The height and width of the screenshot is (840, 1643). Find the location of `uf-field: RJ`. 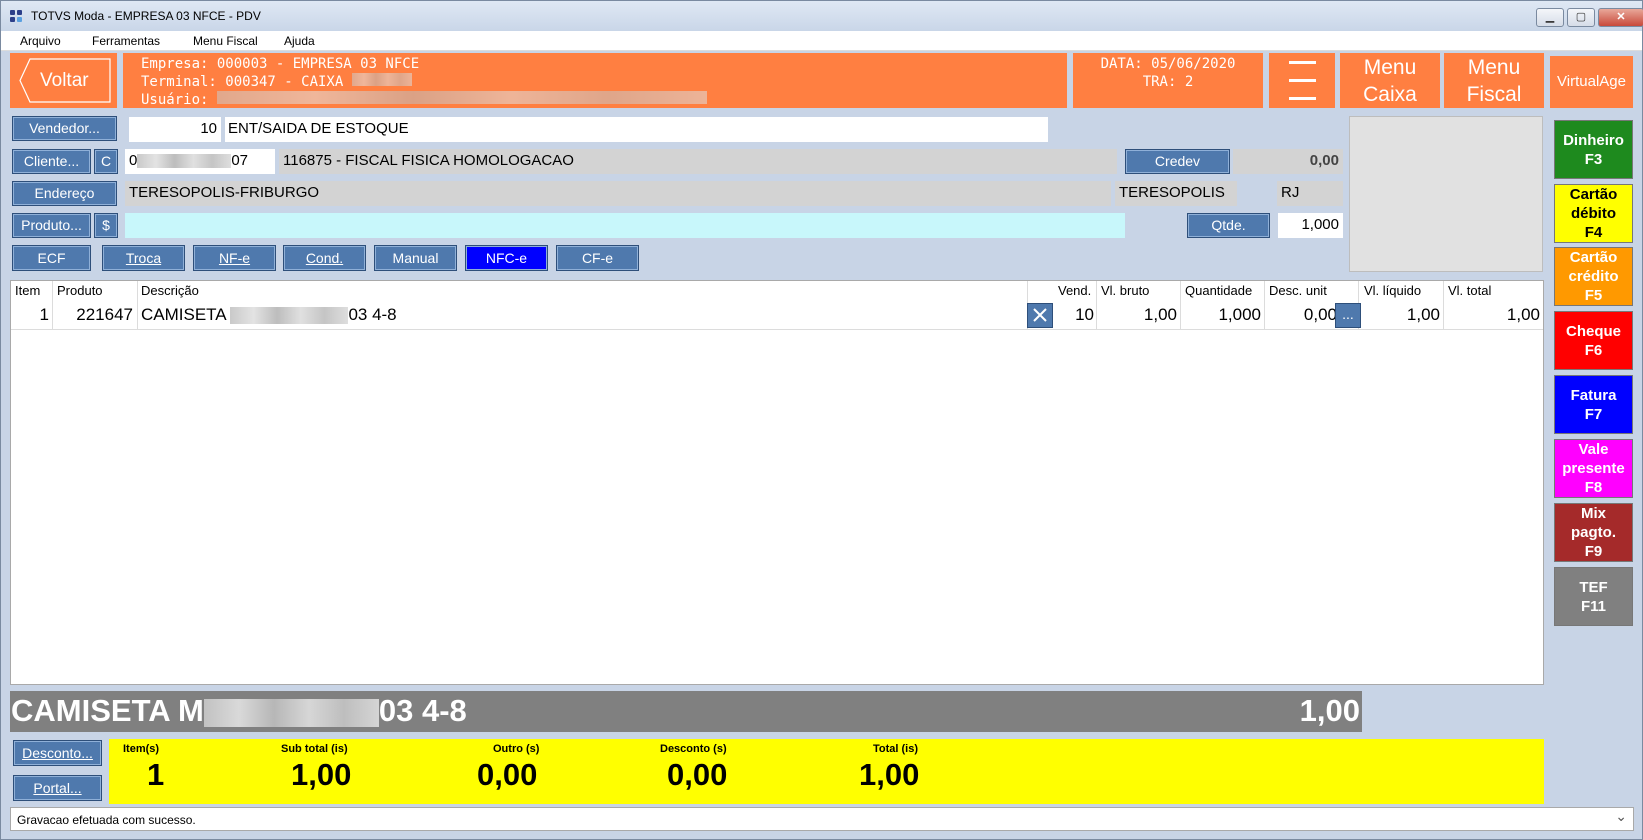

uf-field: RJ is located at coordinates (1310, 193).